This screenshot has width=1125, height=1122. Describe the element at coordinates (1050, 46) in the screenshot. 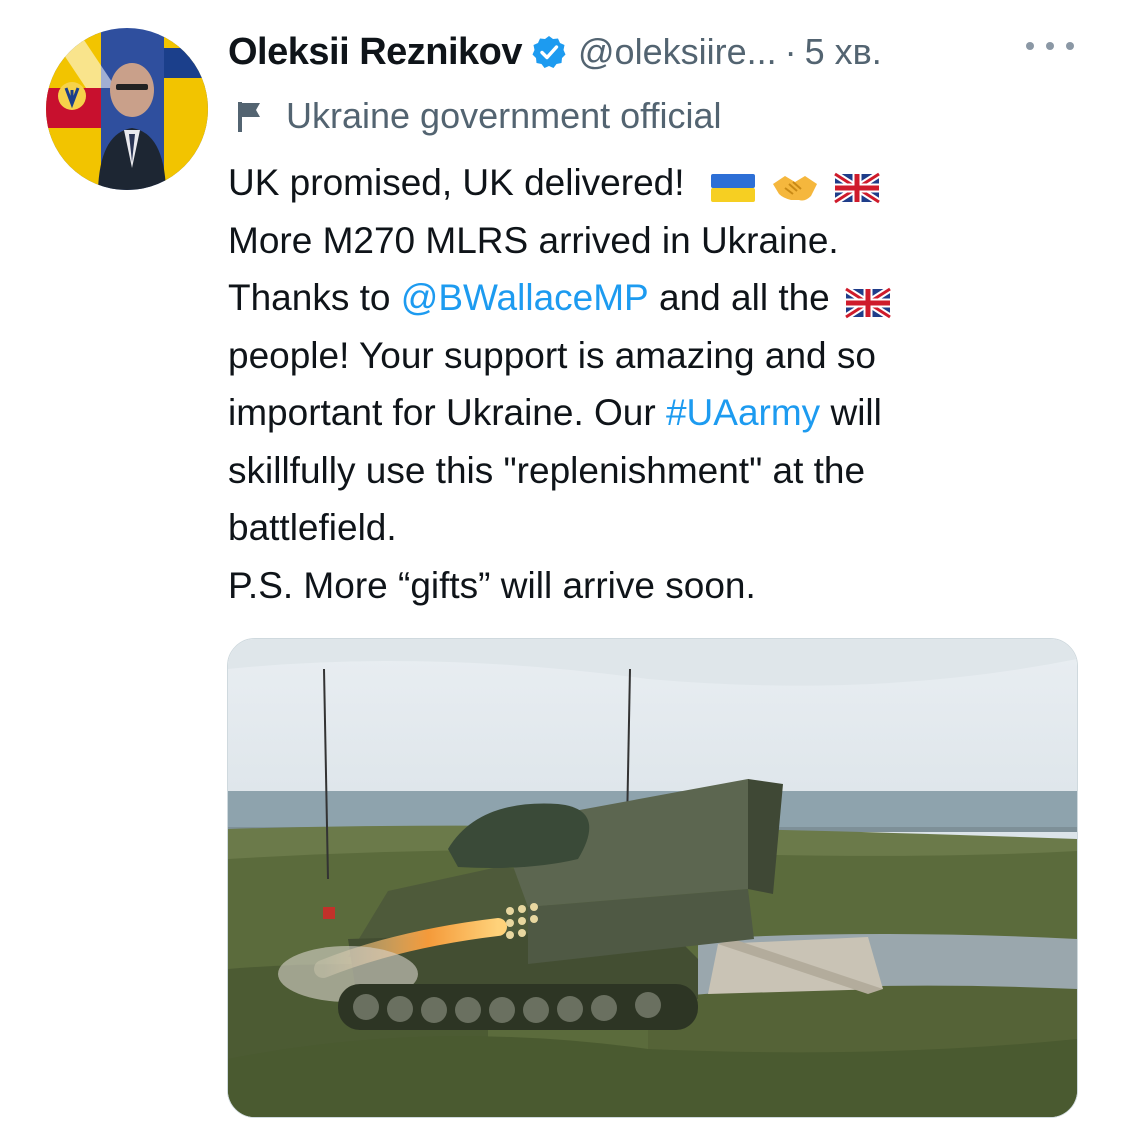

I see `more-dots-icon` at that location.